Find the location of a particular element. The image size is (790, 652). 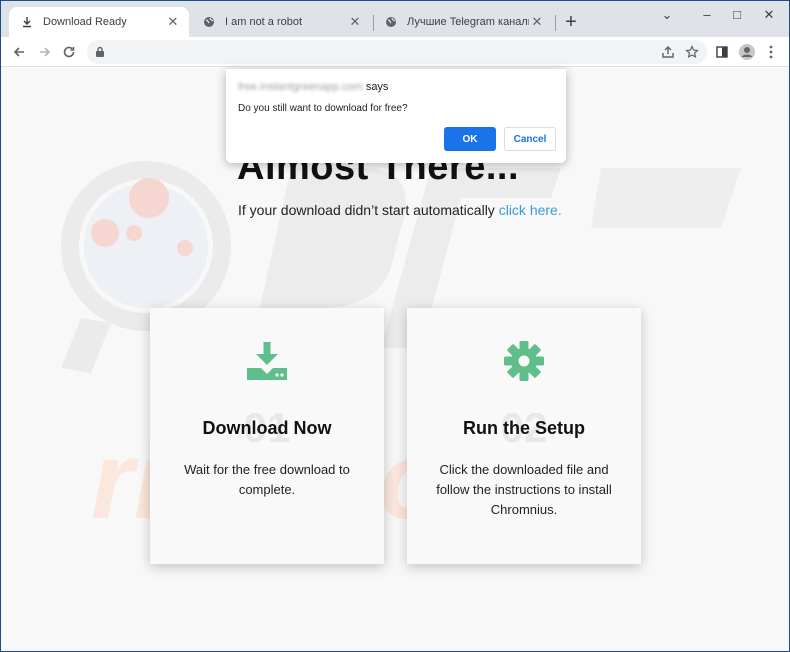

tab-label: Download Ready is located at coordinates (85, 22).